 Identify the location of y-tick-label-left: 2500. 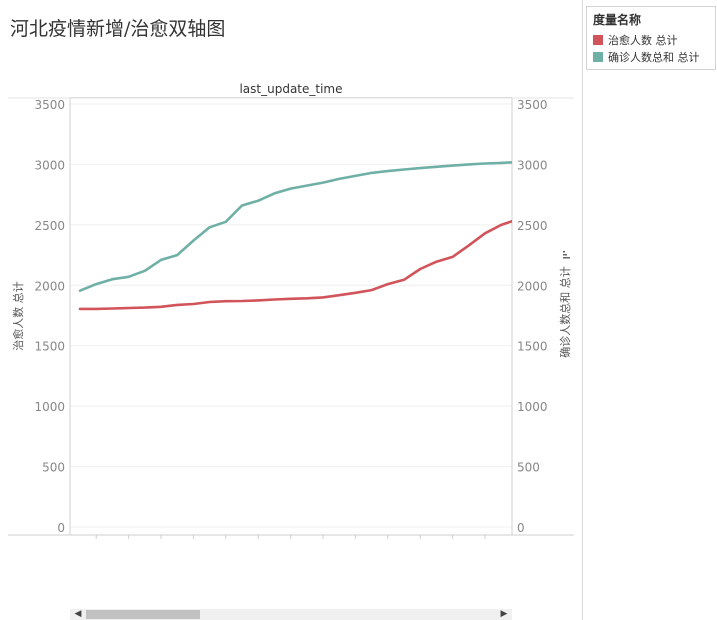
(49, 226).